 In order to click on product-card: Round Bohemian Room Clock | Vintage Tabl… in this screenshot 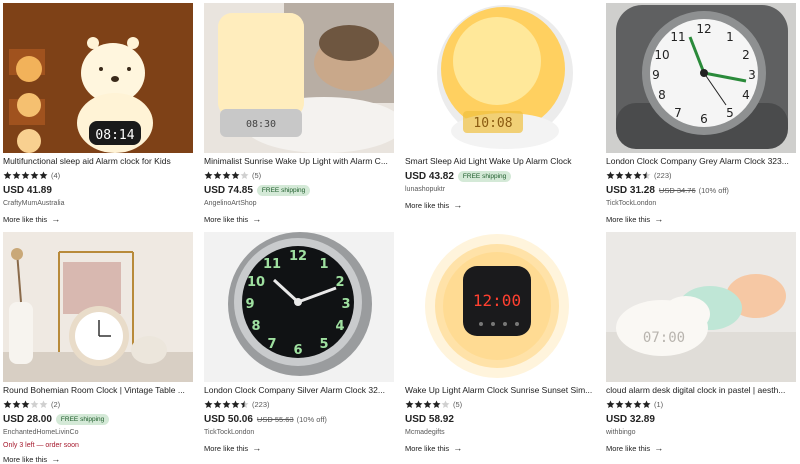, I will do `click(98, 348)`.